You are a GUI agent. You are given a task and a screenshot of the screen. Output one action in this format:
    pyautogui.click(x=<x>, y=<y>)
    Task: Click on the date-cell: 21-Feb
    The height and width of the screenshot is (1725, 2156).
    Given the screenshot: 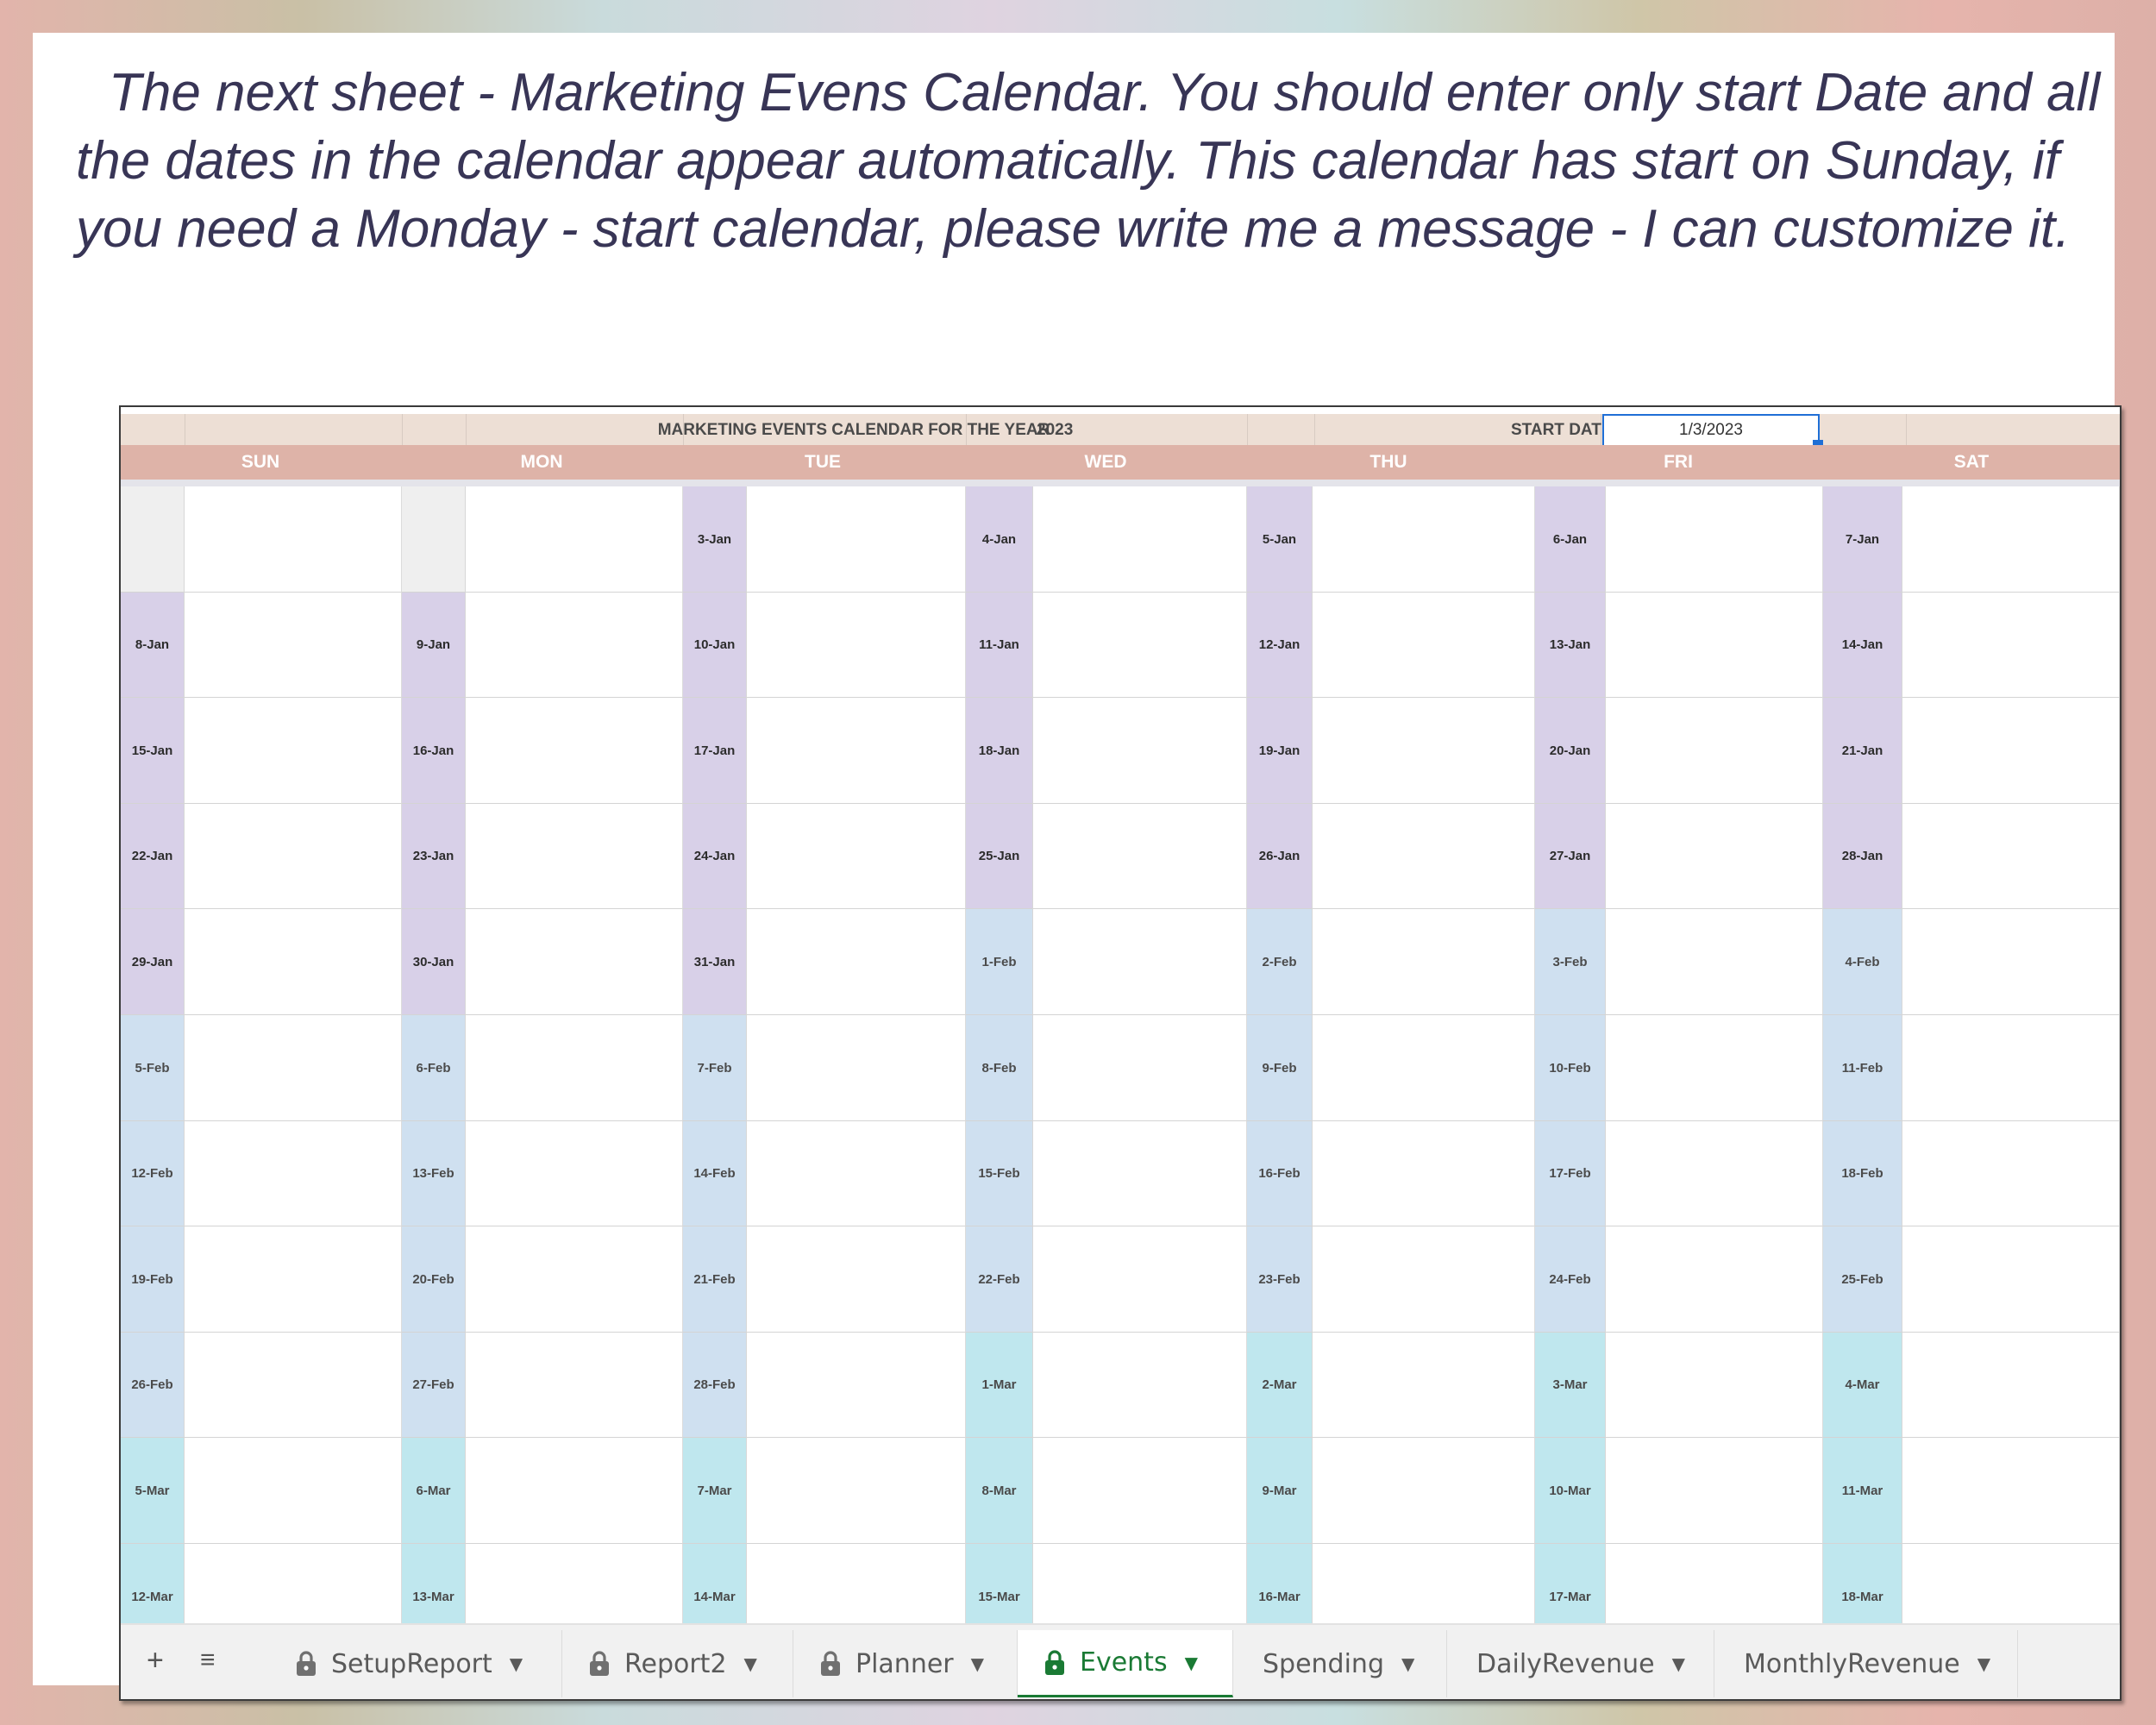 What is the action you would take?
    pyautogui.click(x=715, y=1279)
    